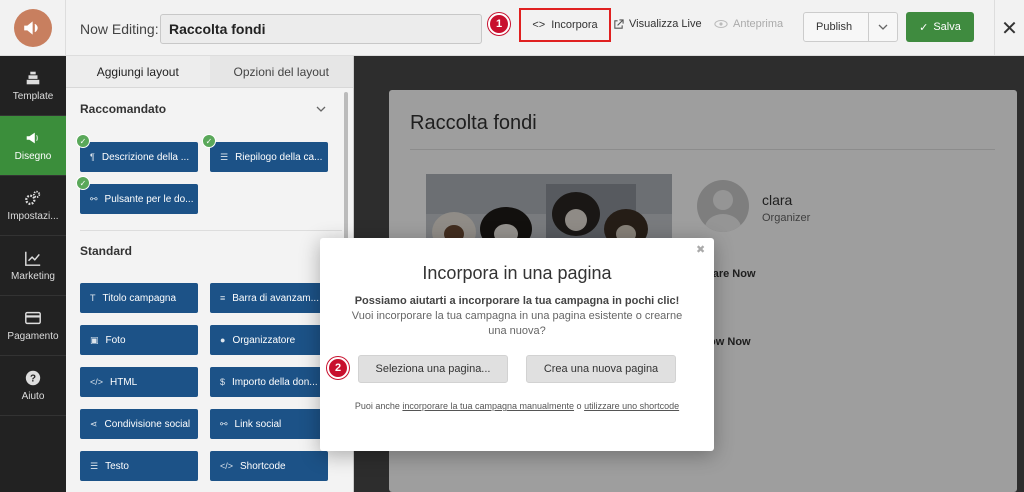 The image size is (1024, 492). I want to click on block-link-social: ⚯ Link social, so click(269, 424).